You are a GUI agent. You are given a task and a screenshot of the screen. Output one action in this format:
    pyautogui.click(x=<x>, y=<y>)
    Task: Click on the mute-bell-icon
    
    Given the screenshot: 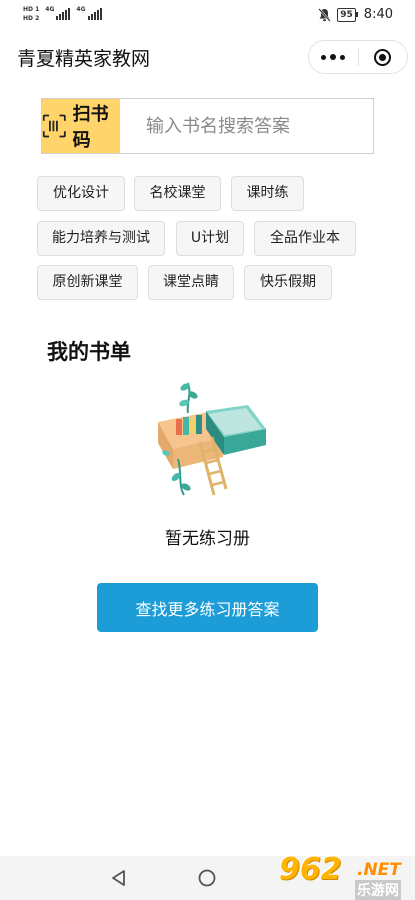 What is the action you would take?
    pyautogui.click(x=325, y=14)
    